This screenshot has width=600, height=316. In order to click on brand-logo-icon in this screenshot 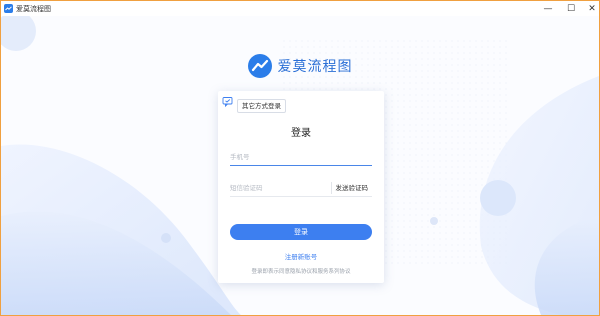, I will do `click(259, 66)`.